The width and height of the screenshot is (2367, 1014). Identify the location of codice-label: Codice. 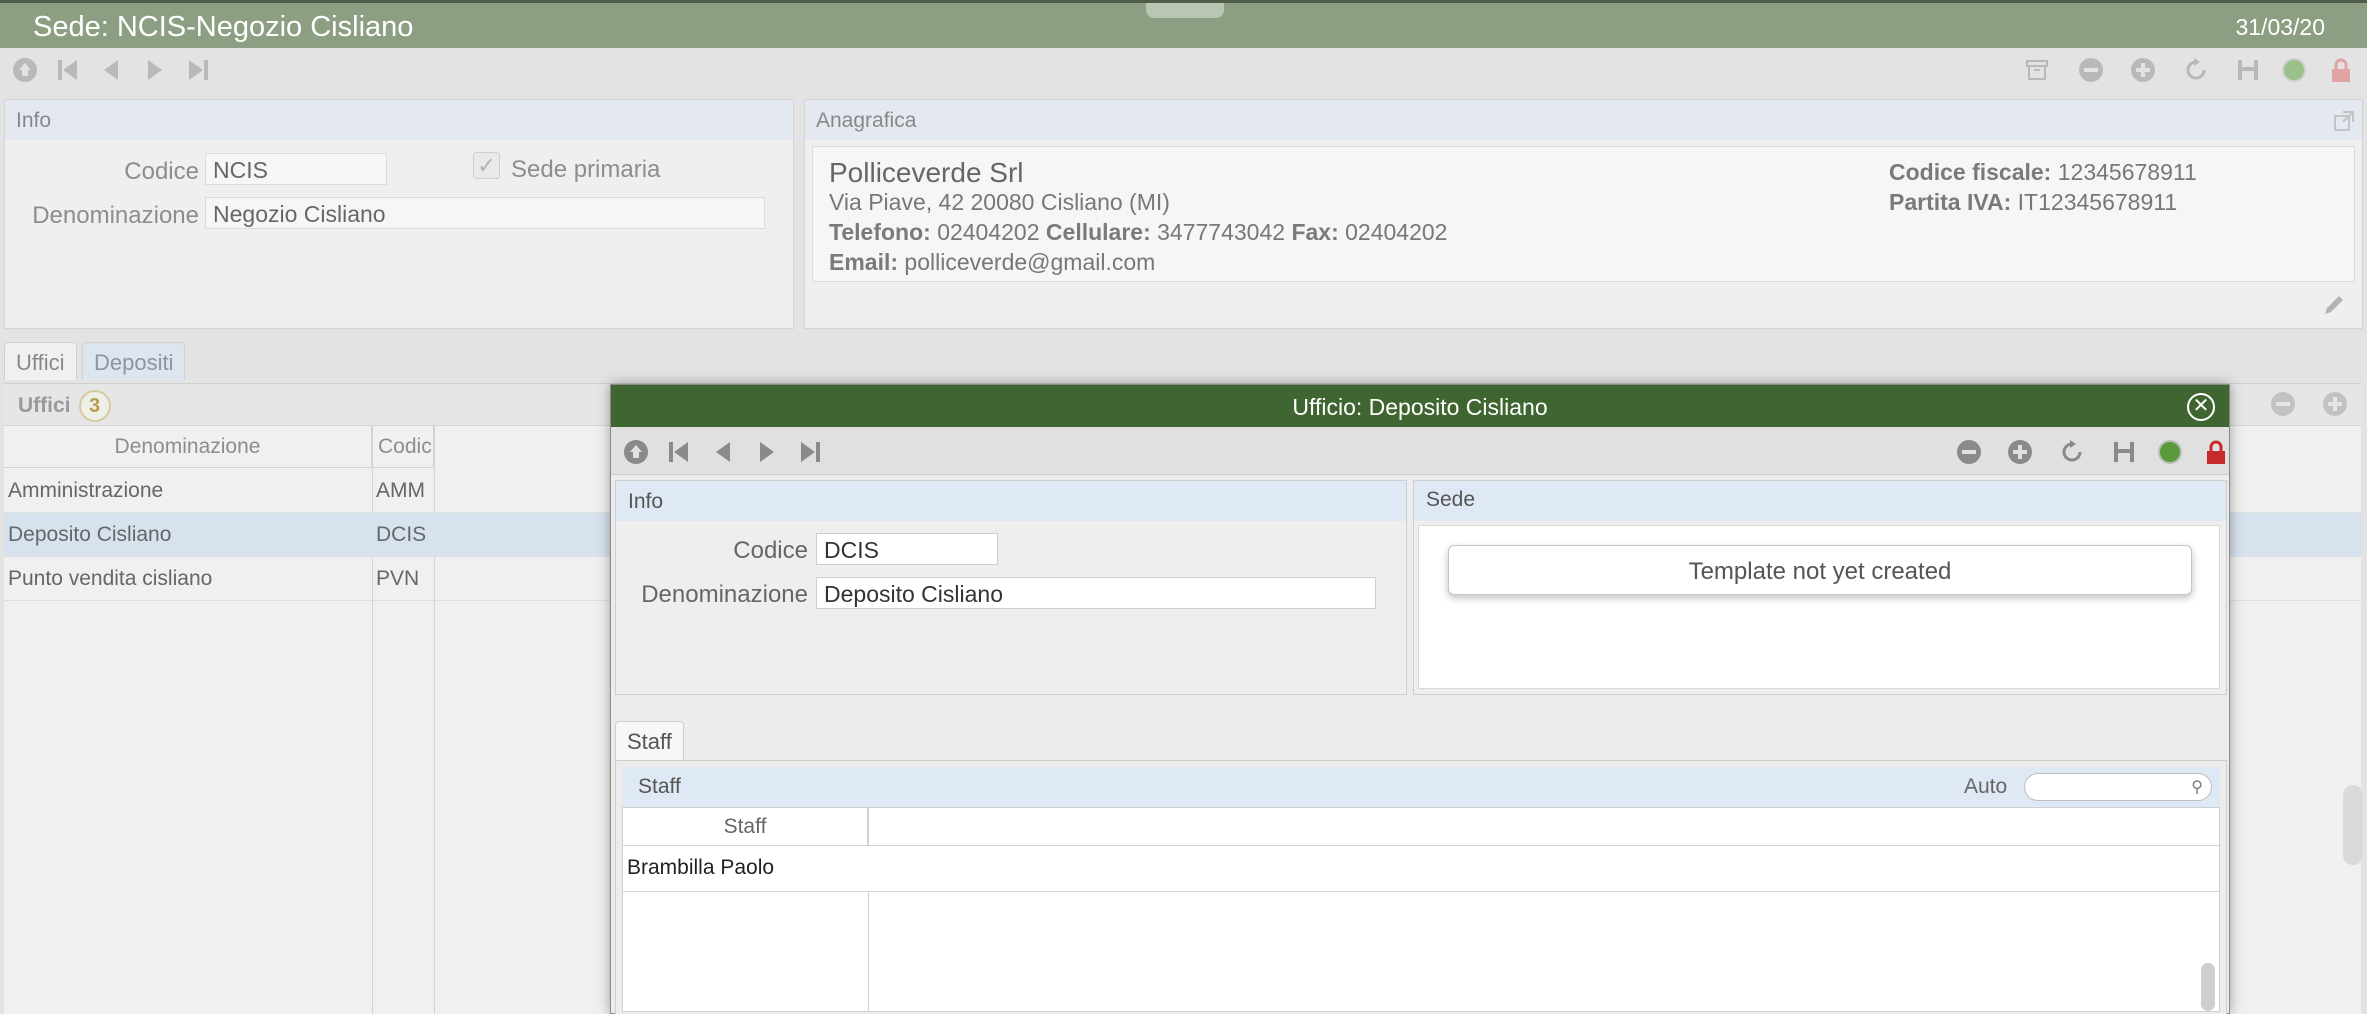
(161, 171).